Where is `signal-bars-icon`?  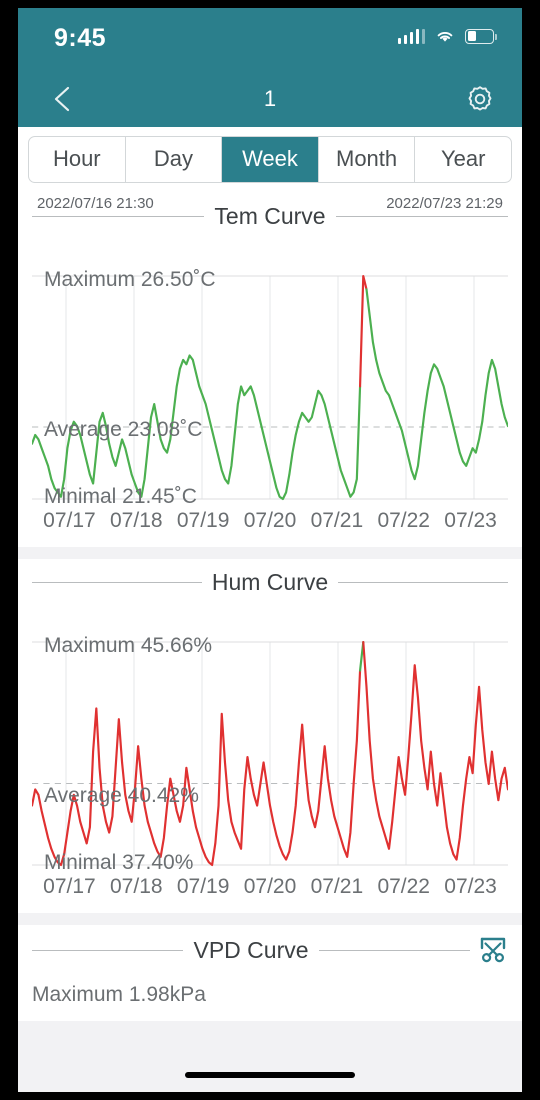
signal-bars-icon is located at coordinates (411, 36).